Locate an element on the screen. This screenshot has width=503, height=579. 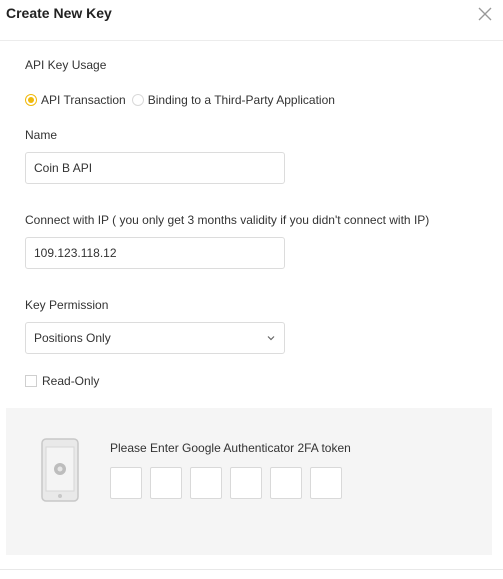
dialog-header: Create New Key is located at coordinates (251, 20).